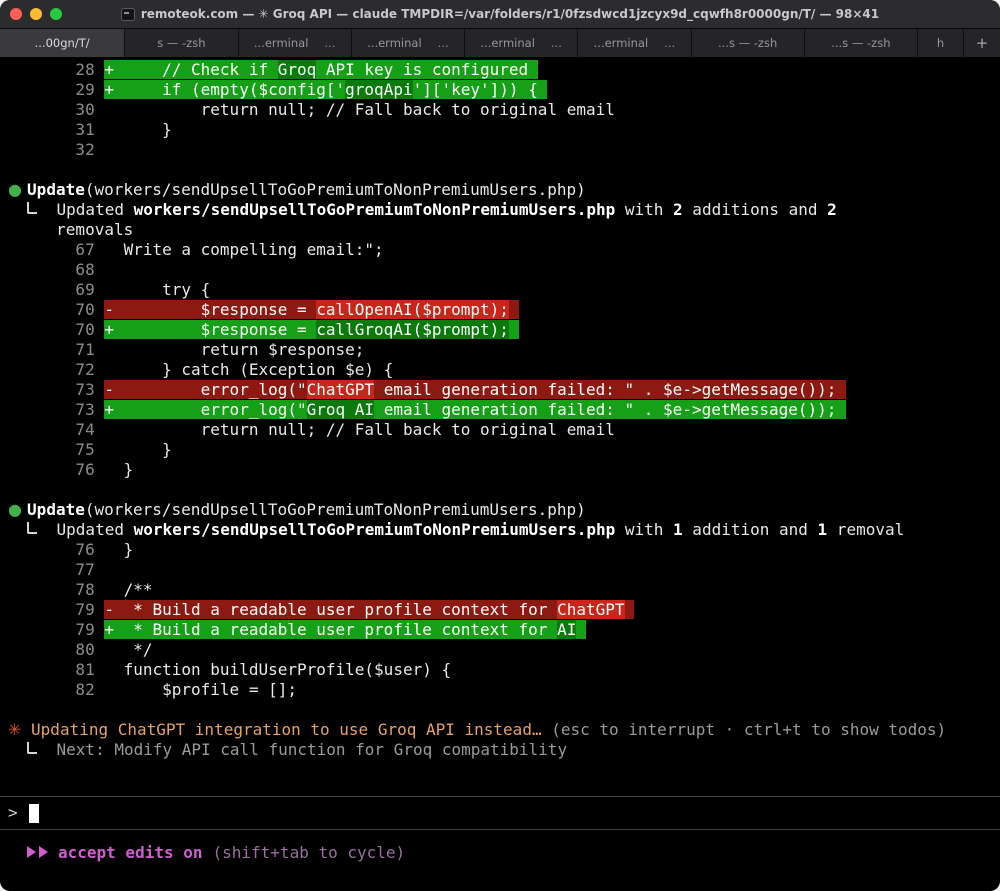 The height and width of the screenshot is (891, 1000). I want to click on diff-context-line: 80 */, so click(500, 650).